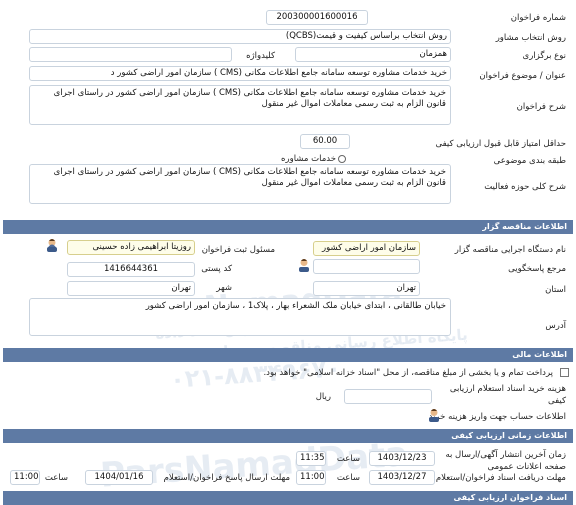 This screenshot has width=576, height=505. What do you see at coordinates (240, 36) in the screenshot?
I see `method-field: روش انتخاب براساس کيفيت و قيمت(QCBS)` at bounding box center [240, 36].